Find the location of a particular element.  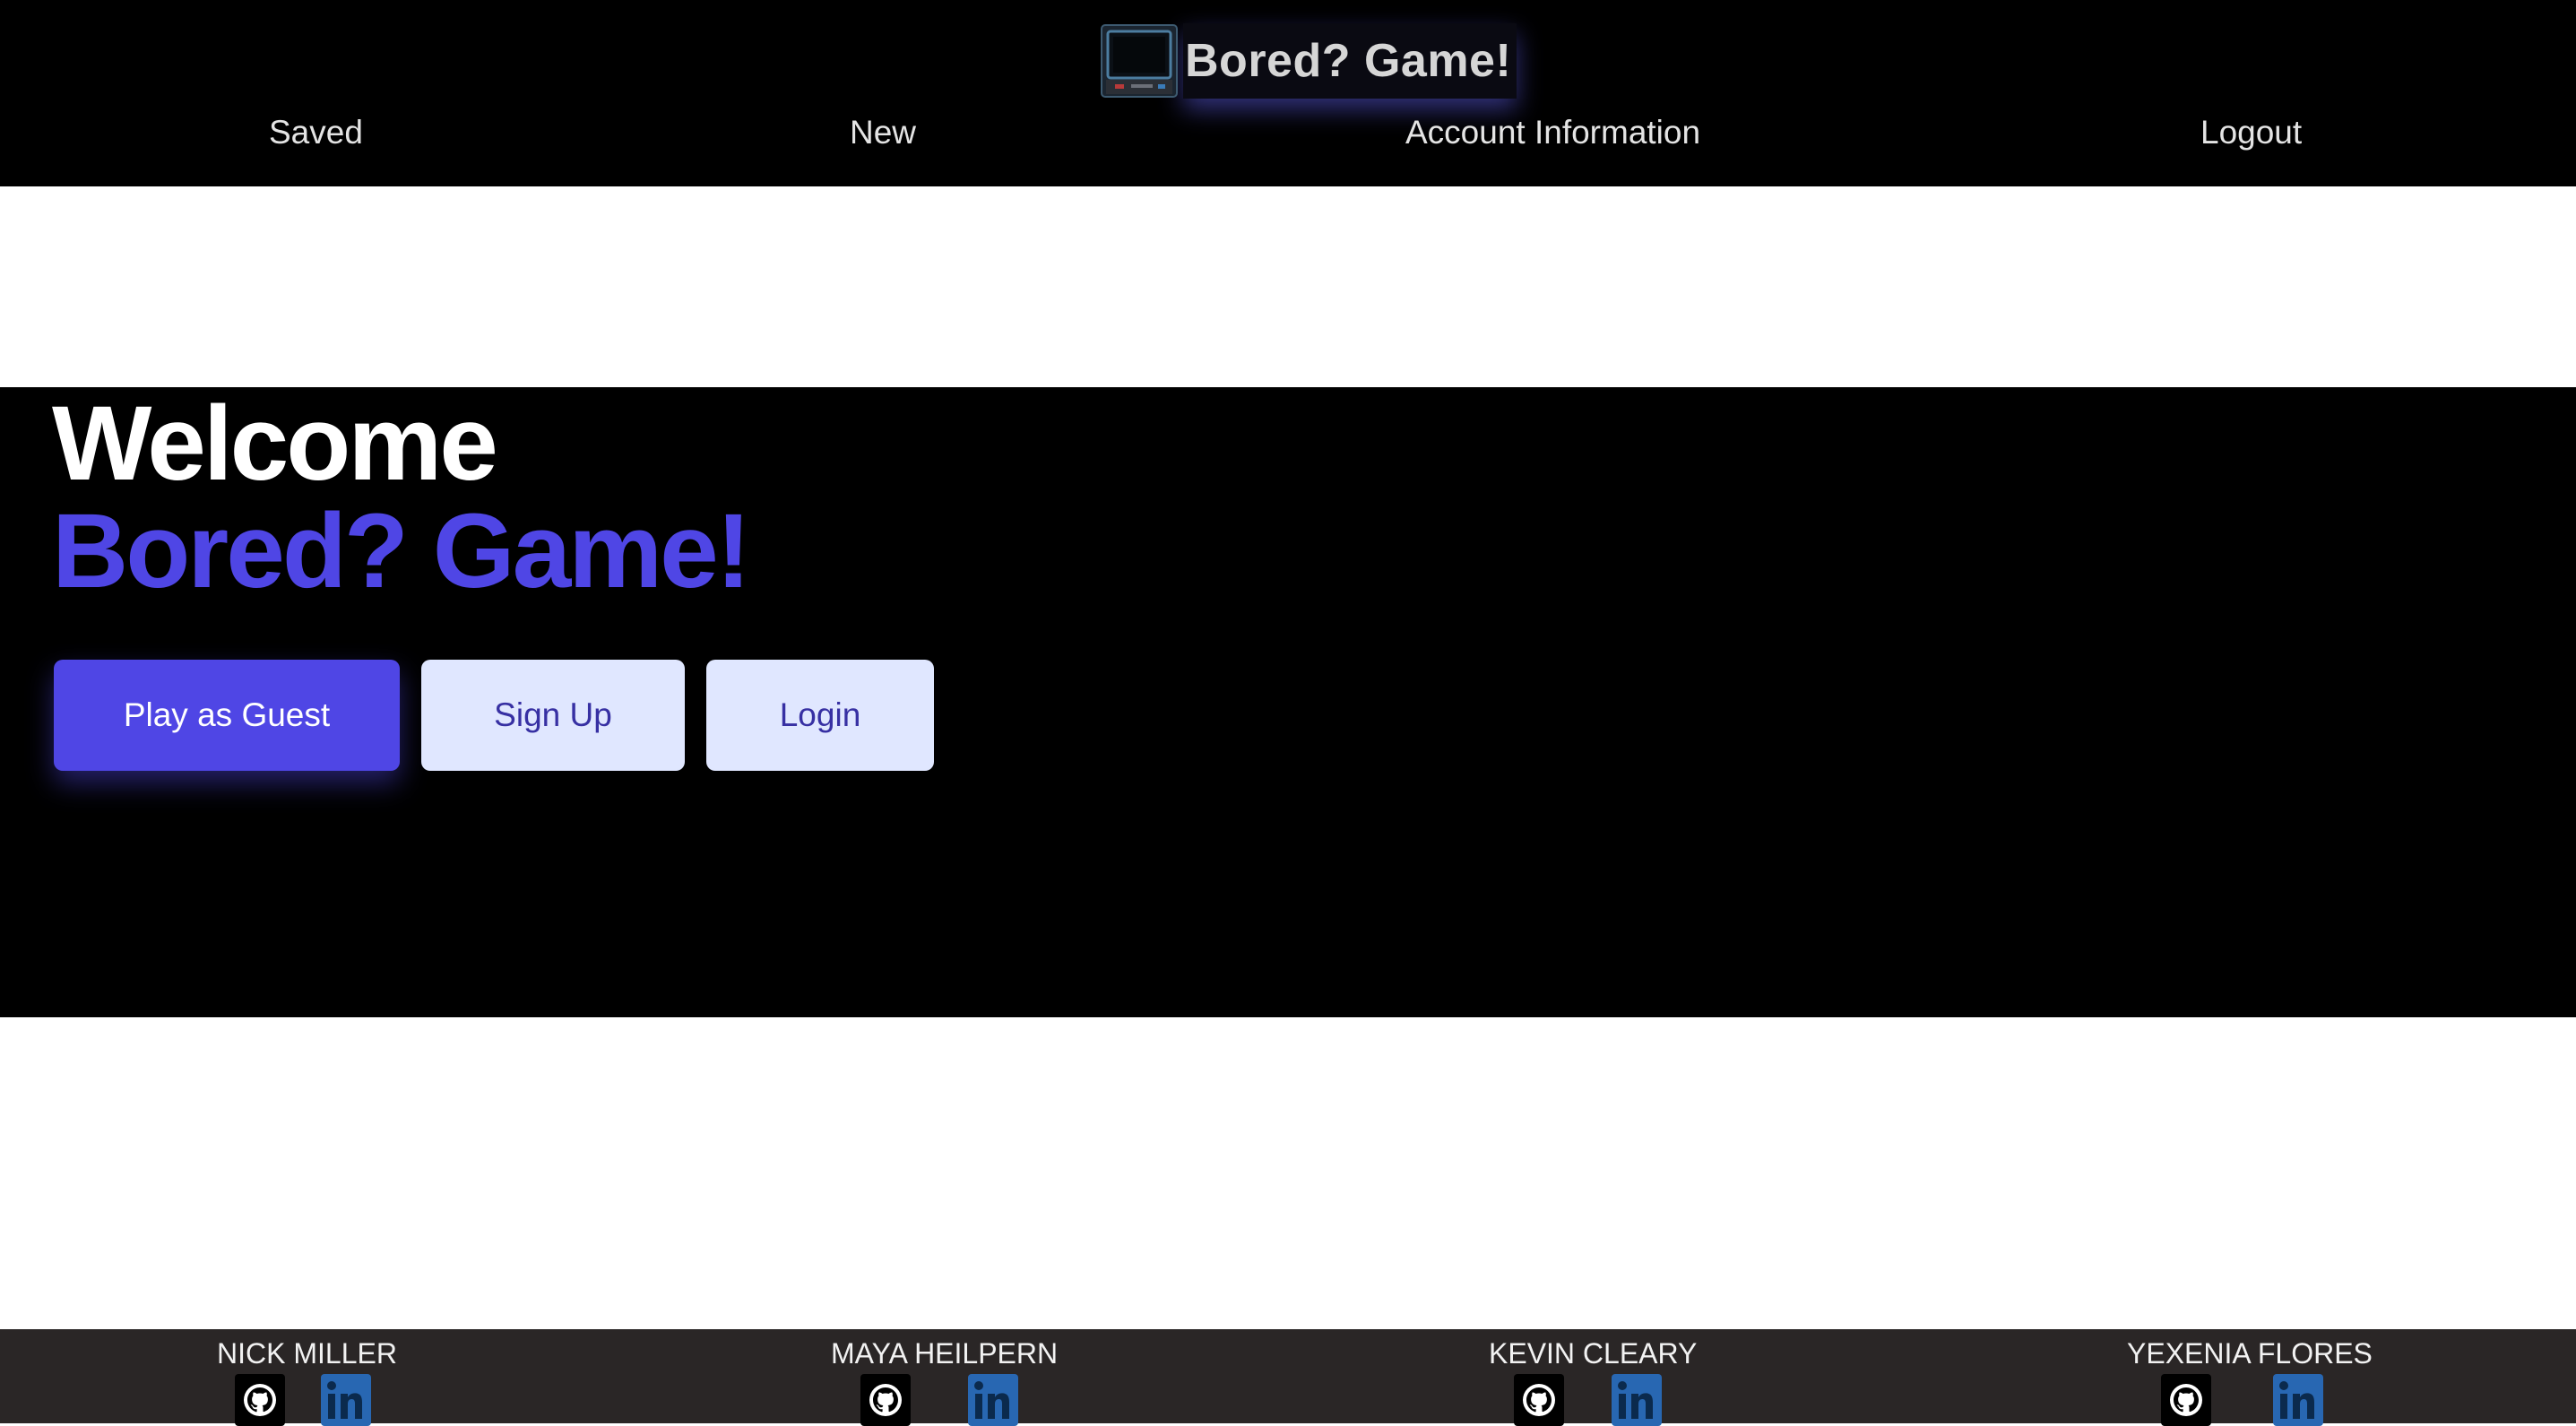

nav-saved-link: Saved is located at coordinates (316, 133).